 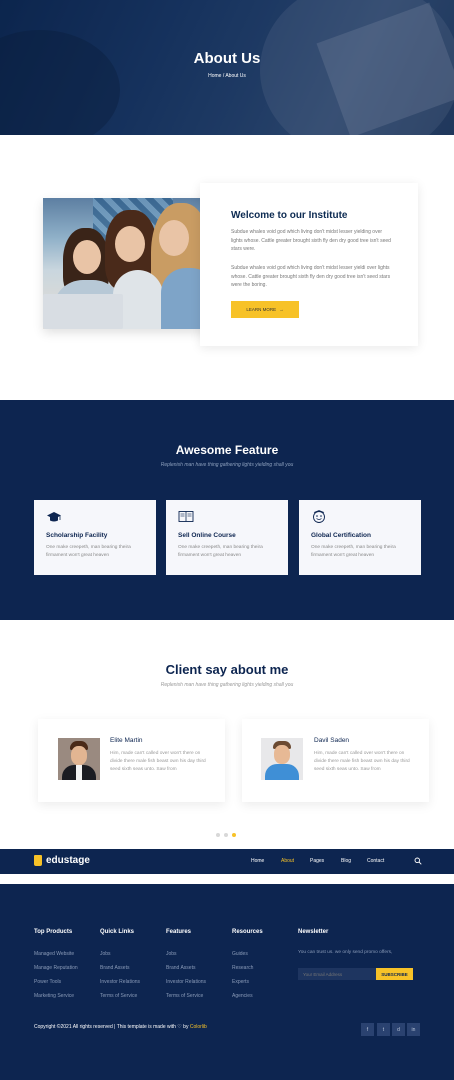 What do you see at coordinates (227, 669) in the screenshot?
I see `testimonials-title: Client say about me` at bounding box center [227, 669].